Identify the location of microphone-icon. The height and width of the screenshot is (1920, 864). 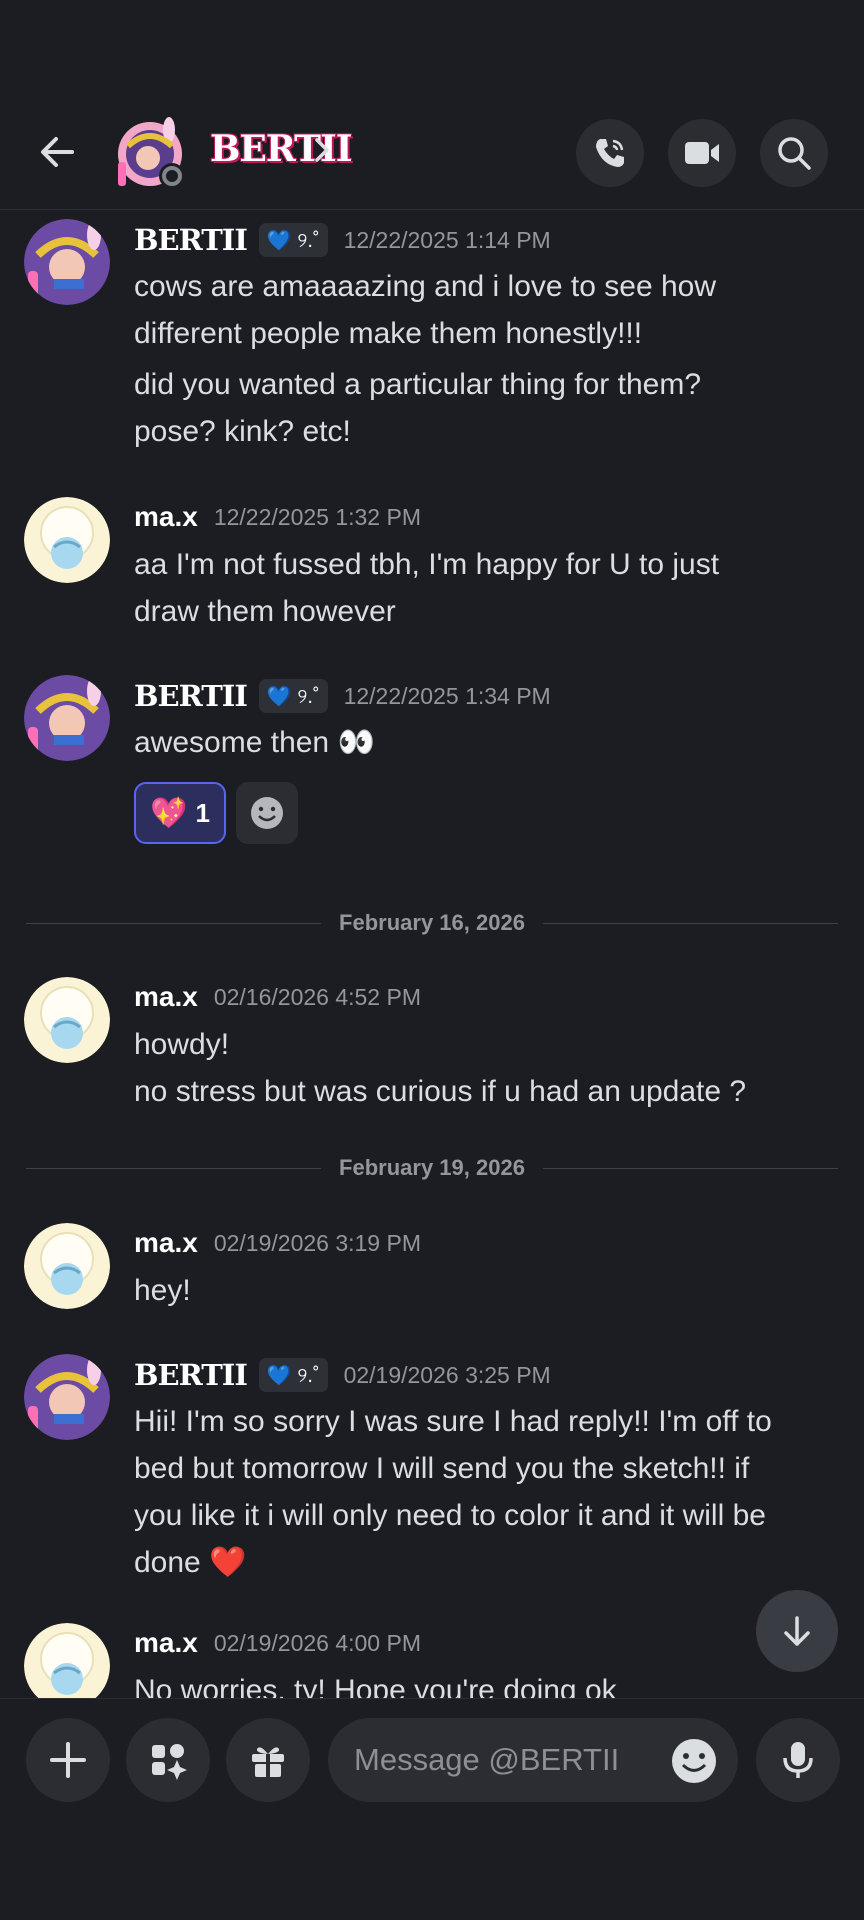
(798, 1760).